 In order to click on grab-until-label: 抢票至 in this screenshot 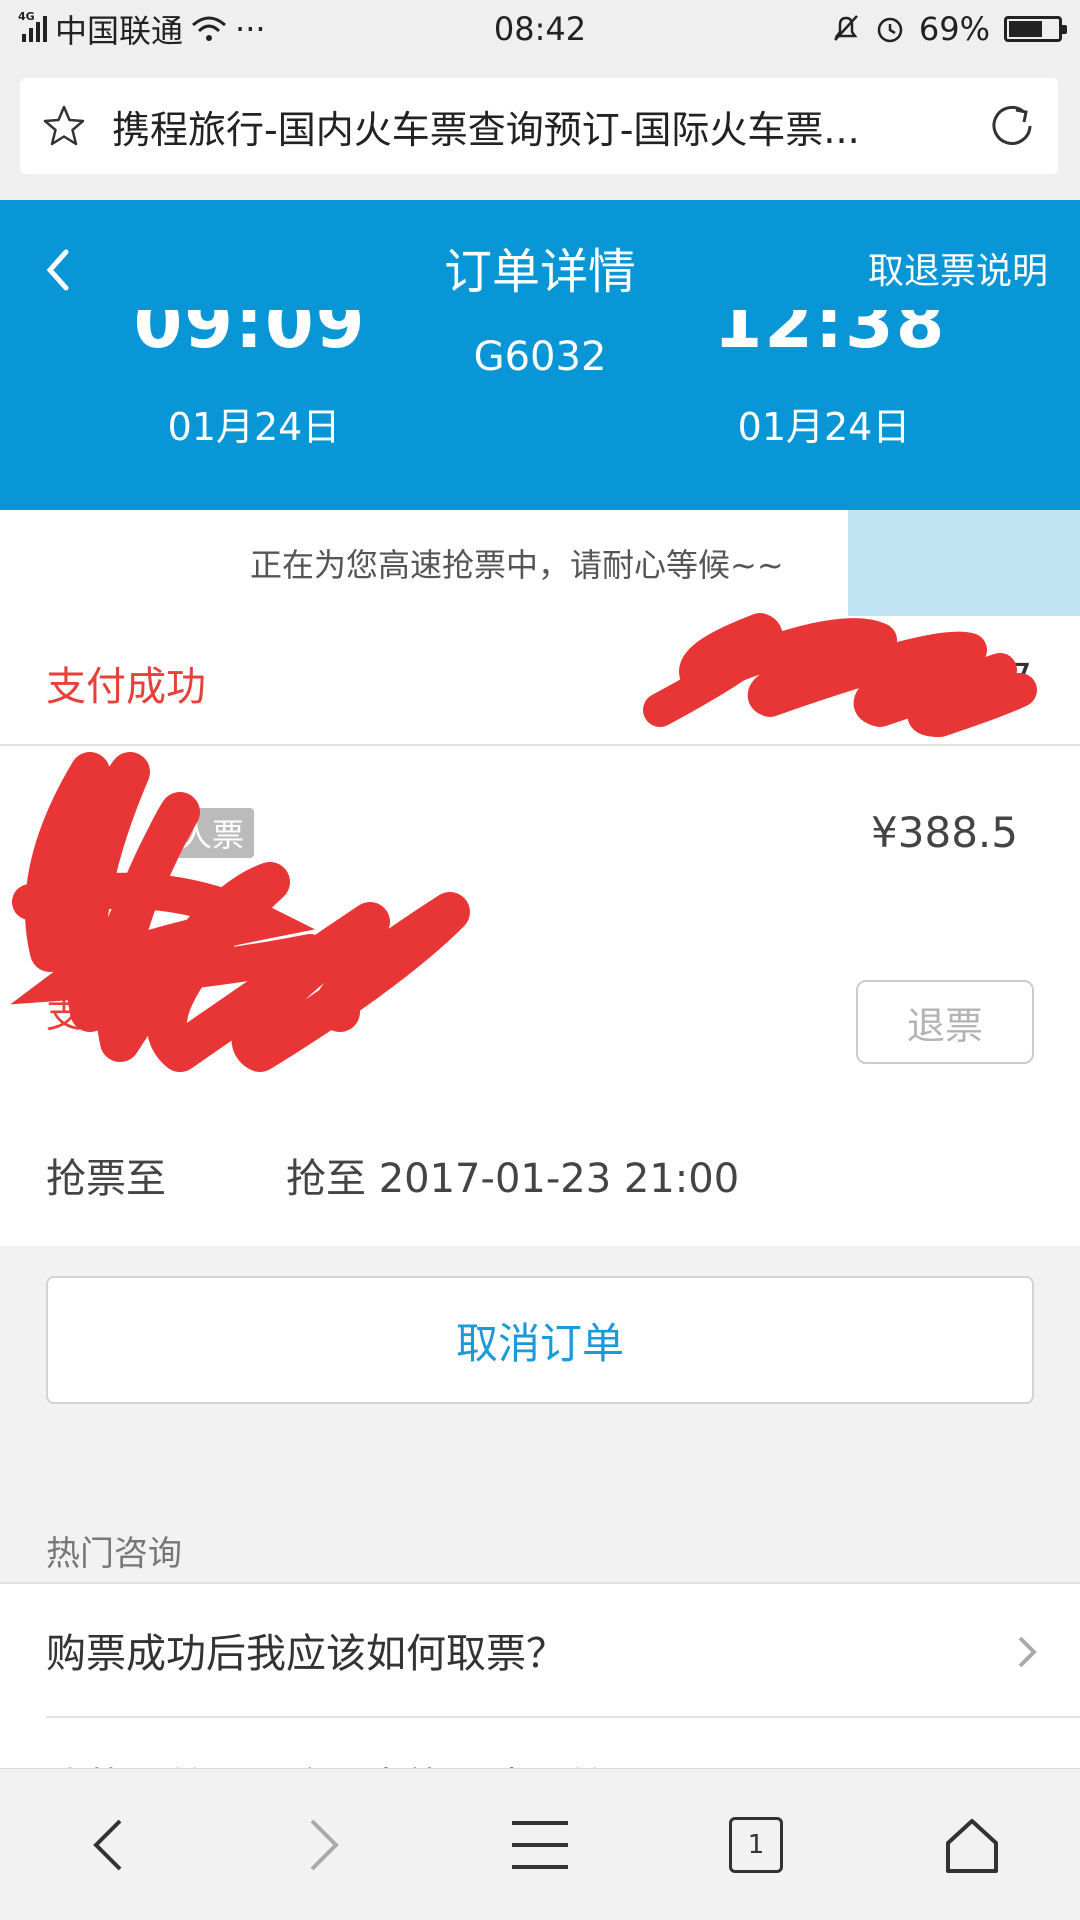, I will do `click(106, 1179)`.